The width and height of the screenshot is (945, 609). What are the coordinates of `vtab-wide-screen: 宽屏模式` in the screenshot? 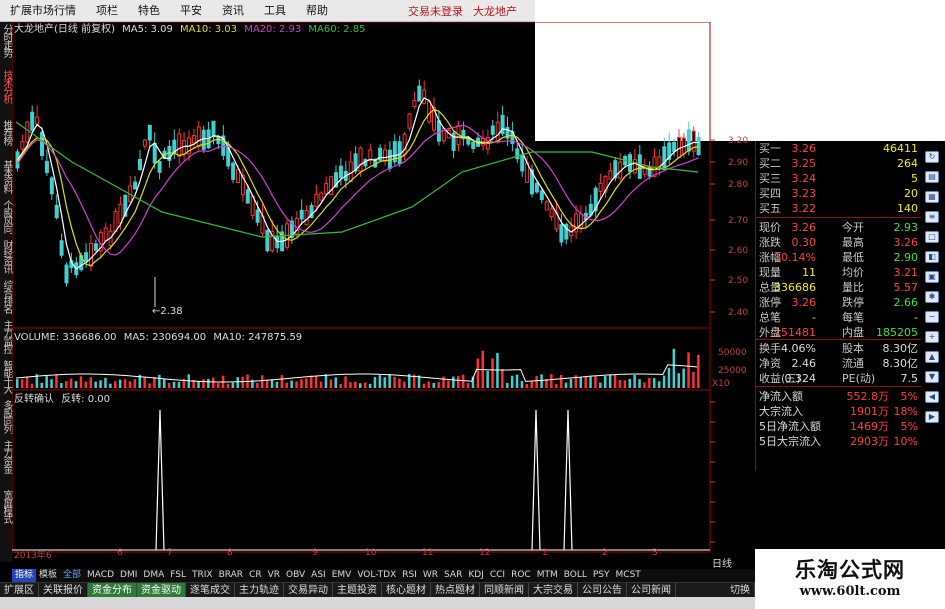 It's located at (6, 506).